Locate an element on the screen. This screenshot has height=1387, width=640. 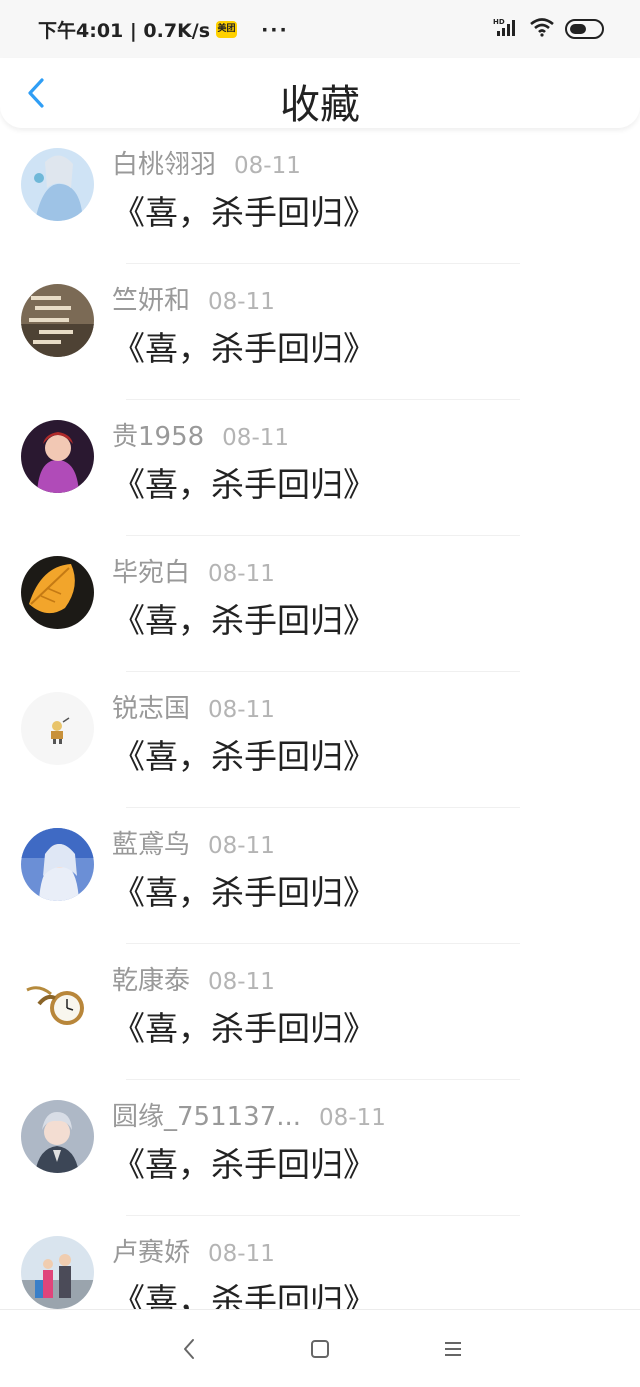
user-name: 藍鳶鸟 is located at coordinates (151, 842).